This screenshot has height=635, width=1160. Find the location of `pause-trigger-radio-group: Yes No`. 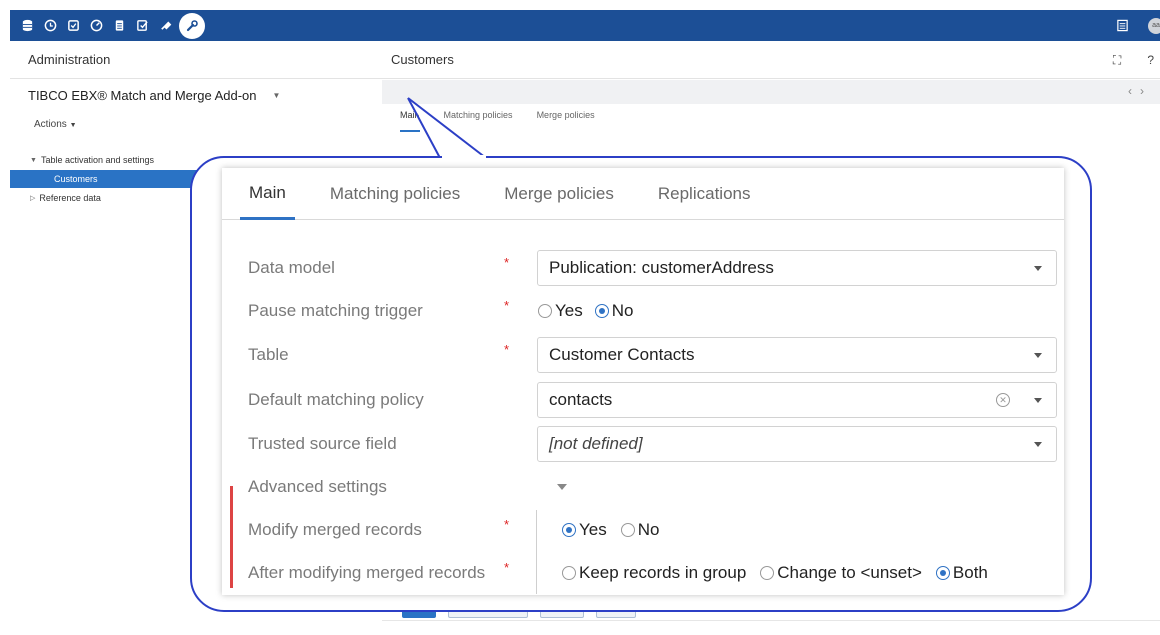

pause-trigger-radio-group: Yes No is located at coordinates (591, 311).